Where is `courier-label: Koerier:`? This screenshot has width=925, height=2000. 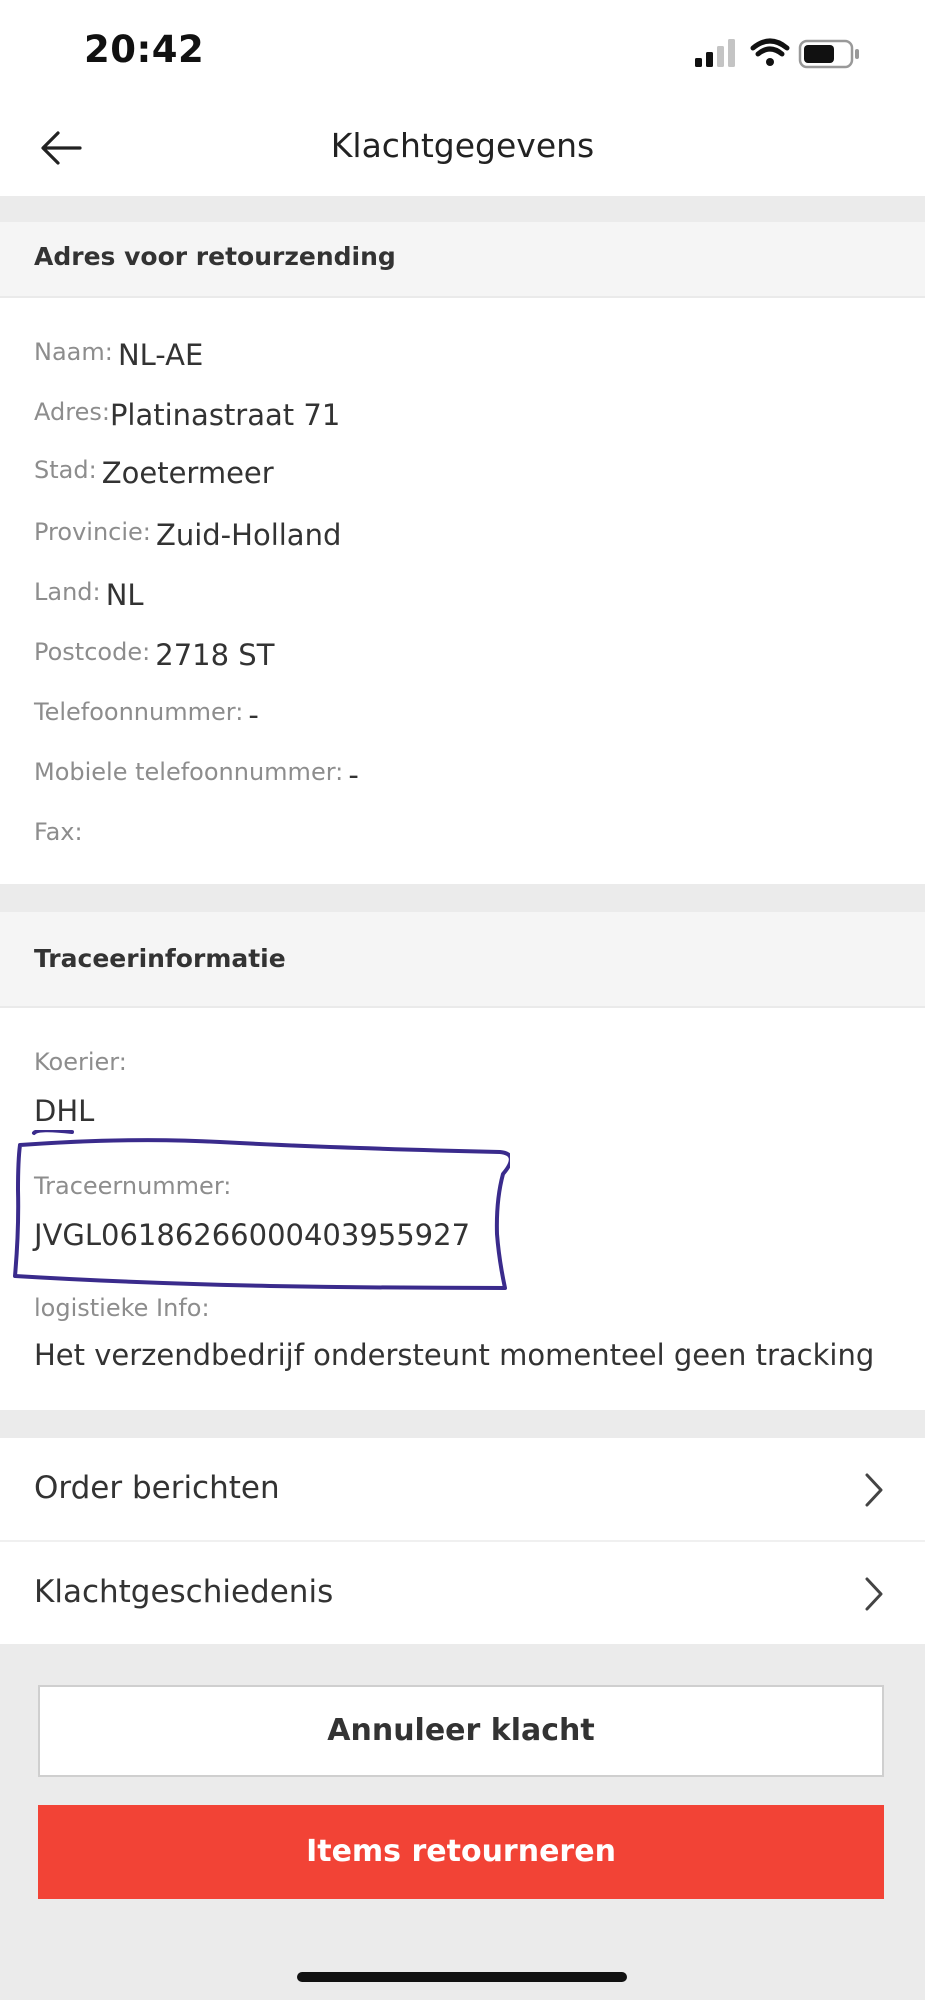
courier-label: Koerier: is located at coordinates (80, 1062).